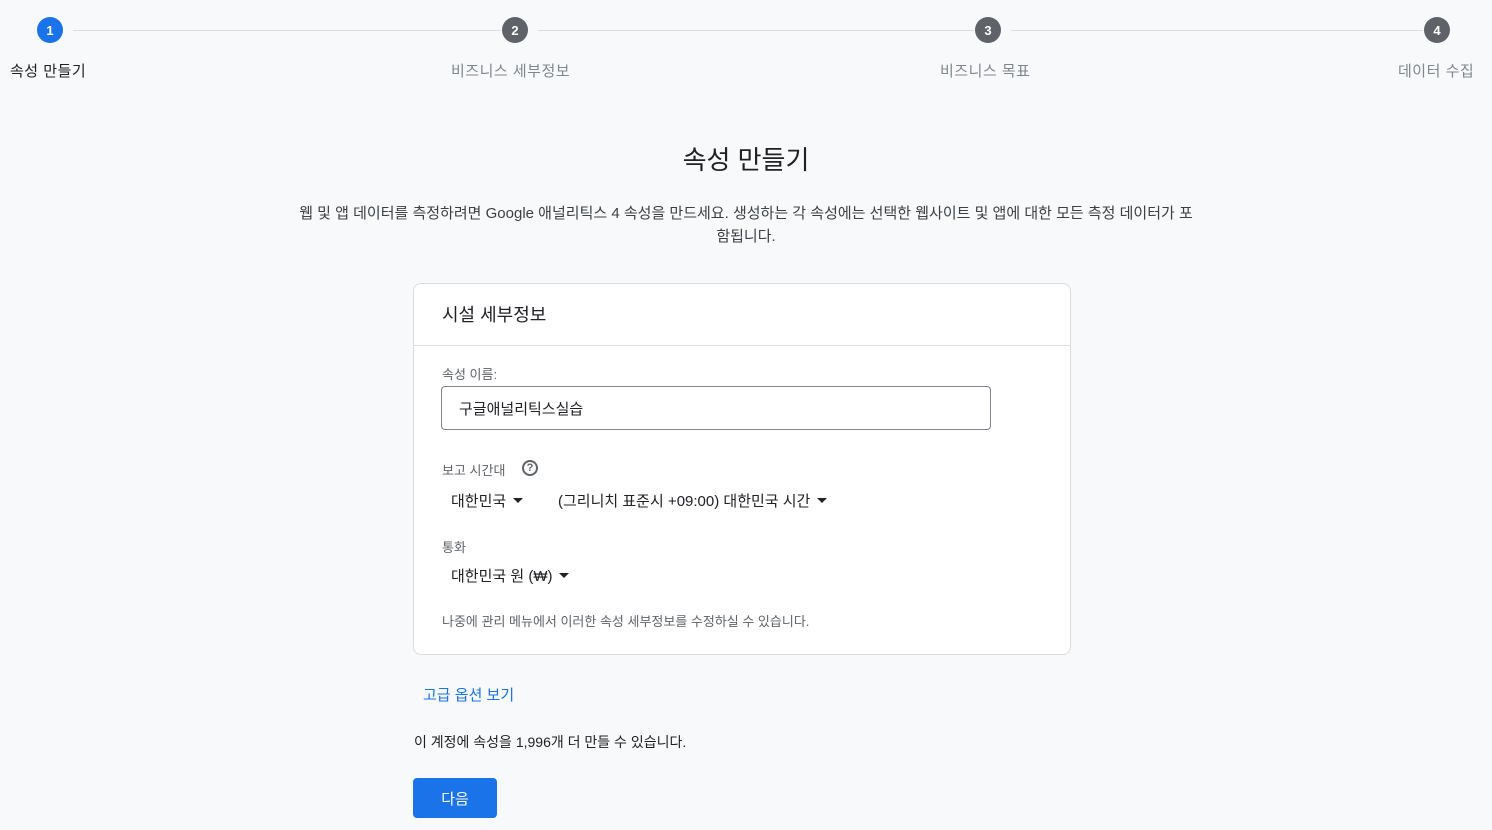  I want to click on step-4-label: 데이터 수집, so click(1436, 71).